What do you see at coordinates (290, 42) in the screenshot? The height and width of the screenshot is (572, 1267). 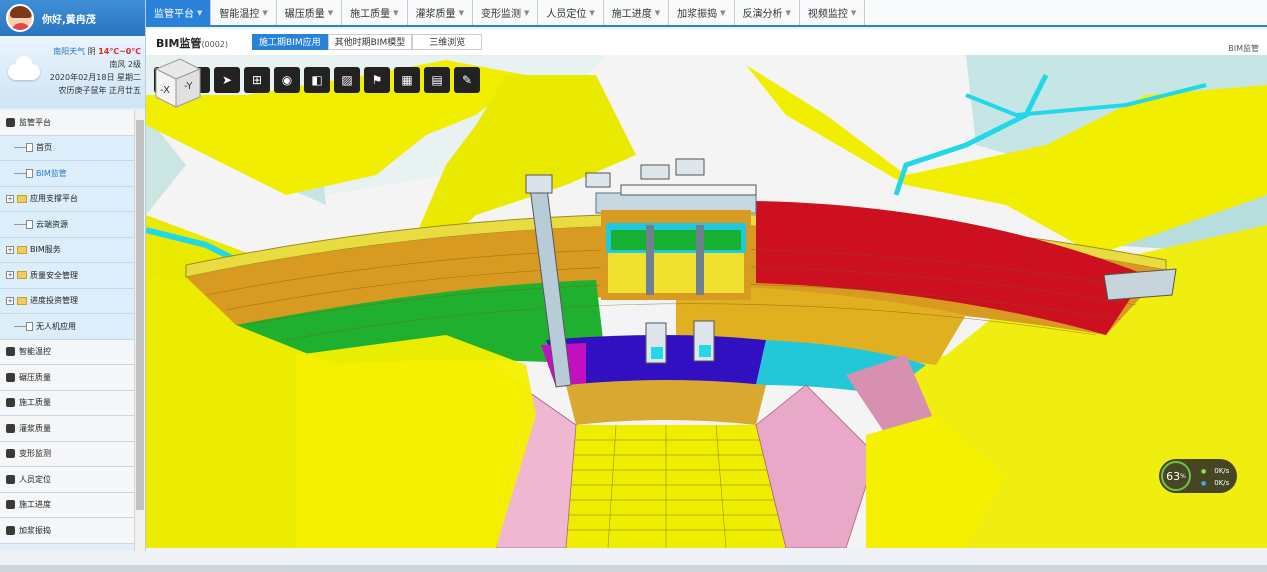 I see `mode-tab: 施工期BIM应用` at bounding box center [290, 42].